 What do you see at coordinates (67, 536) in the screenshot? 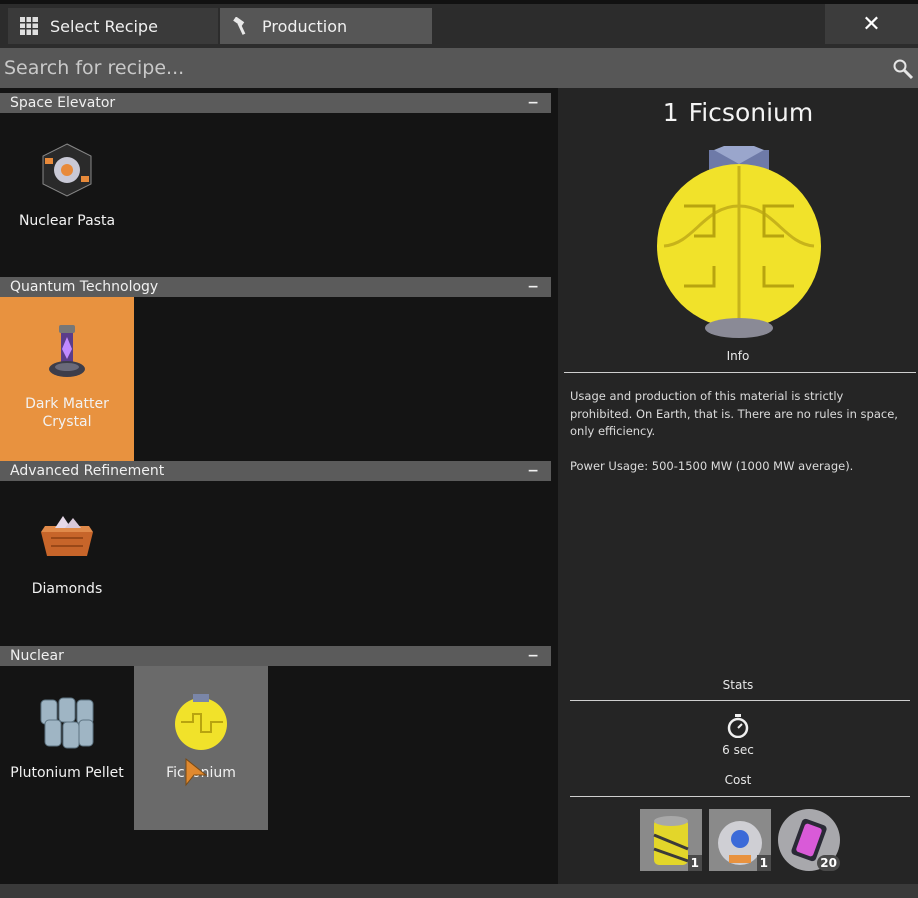
I see `diamonds-icon` at bounding box center [67, 536].